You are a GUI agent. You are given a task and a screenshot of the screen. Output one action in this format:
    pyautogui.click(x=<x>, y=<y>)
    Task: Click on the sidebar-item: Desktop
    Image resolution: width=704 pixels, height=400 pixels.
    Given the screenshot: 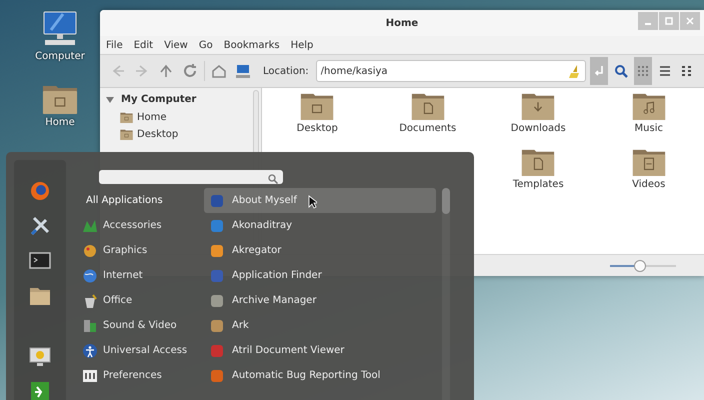 What is the action you would take?
    pyautogui.click(x=176, y=134)
    